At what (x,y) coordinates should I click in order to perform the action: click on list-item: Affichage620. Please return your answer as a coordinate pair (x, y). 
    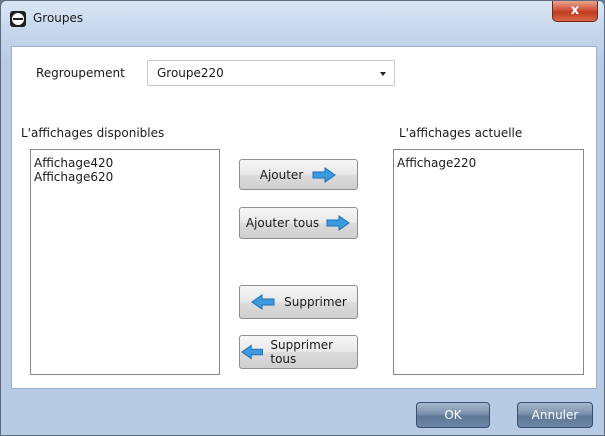
    Looking at the image, I should click on (125, 177).